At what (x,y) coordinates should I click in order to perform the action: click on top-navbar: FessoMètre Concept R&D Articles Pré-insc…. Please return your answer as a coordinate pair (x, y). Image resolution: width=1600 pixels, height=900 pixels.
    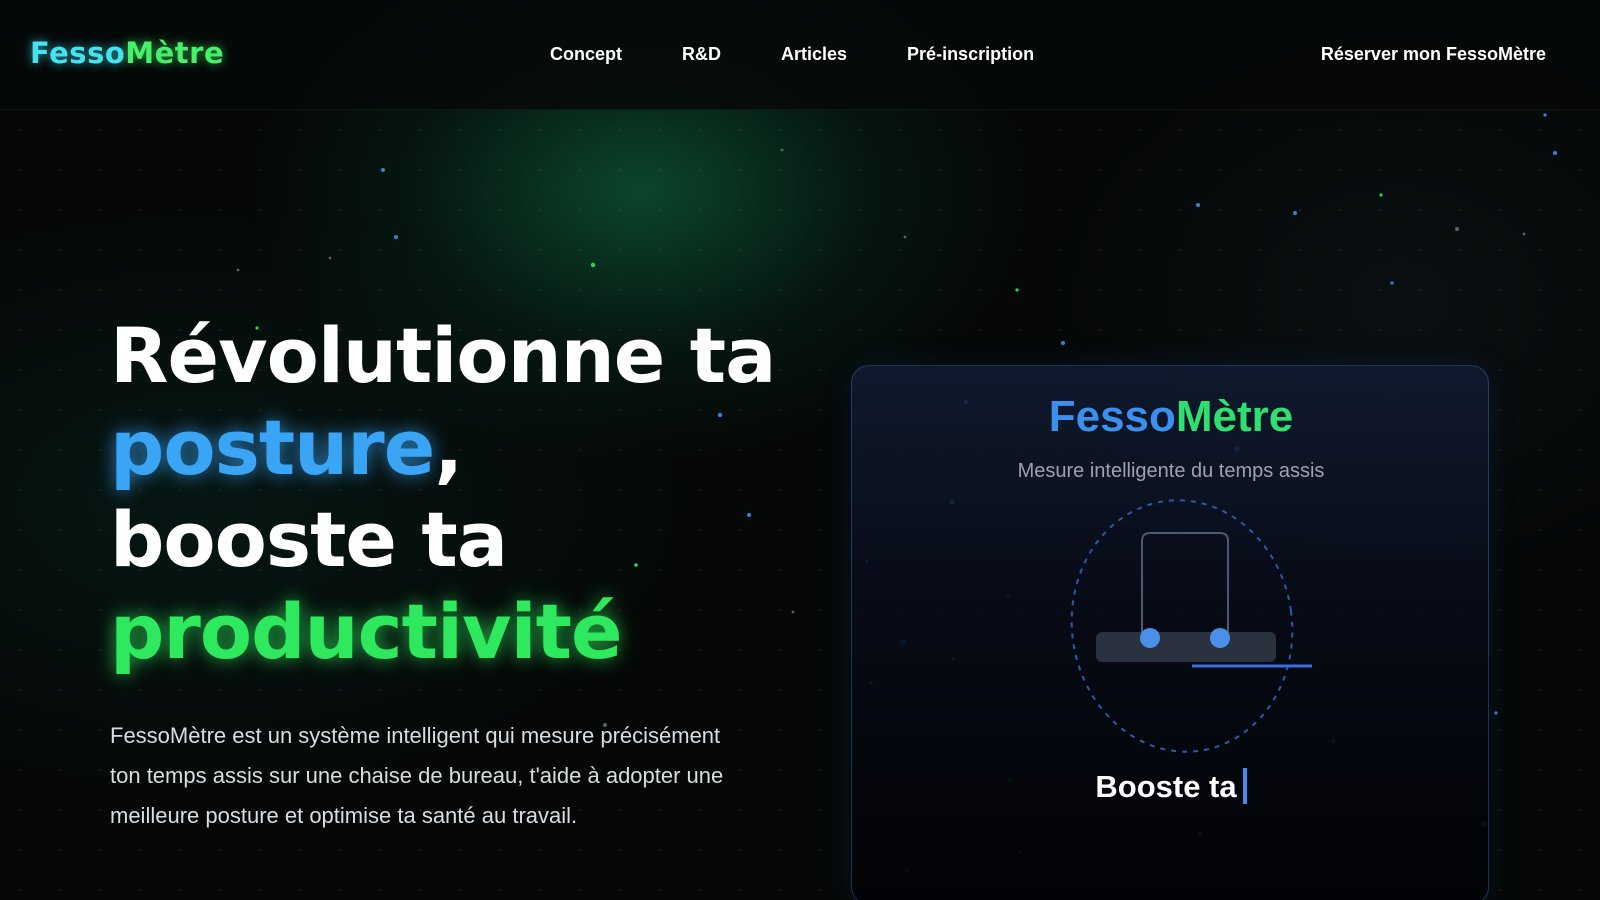
    Looking at the image, I should click on (800, 55).